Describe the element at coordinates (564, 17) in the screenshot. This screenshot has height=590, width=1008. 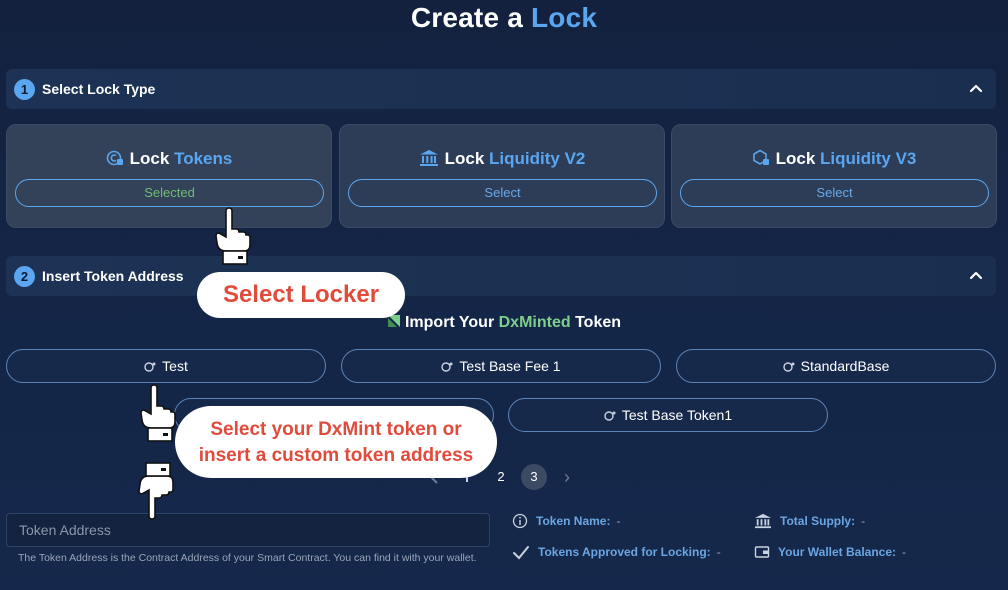
I see `page-title-accent: Lock` at that location.